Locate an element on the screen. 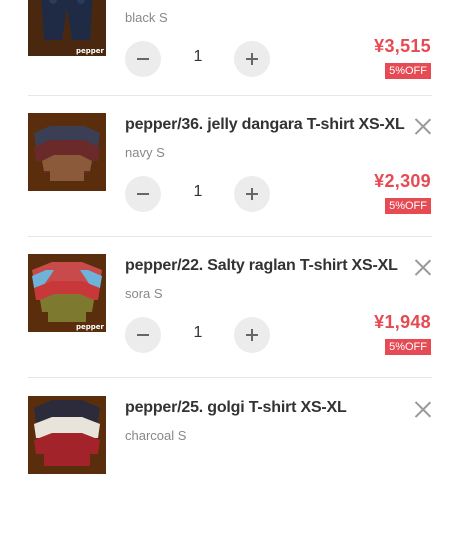 Image resolution: width=460 pixels, height=538 pixels. item-variant: charcoal S is located at coordinates (156, 435).